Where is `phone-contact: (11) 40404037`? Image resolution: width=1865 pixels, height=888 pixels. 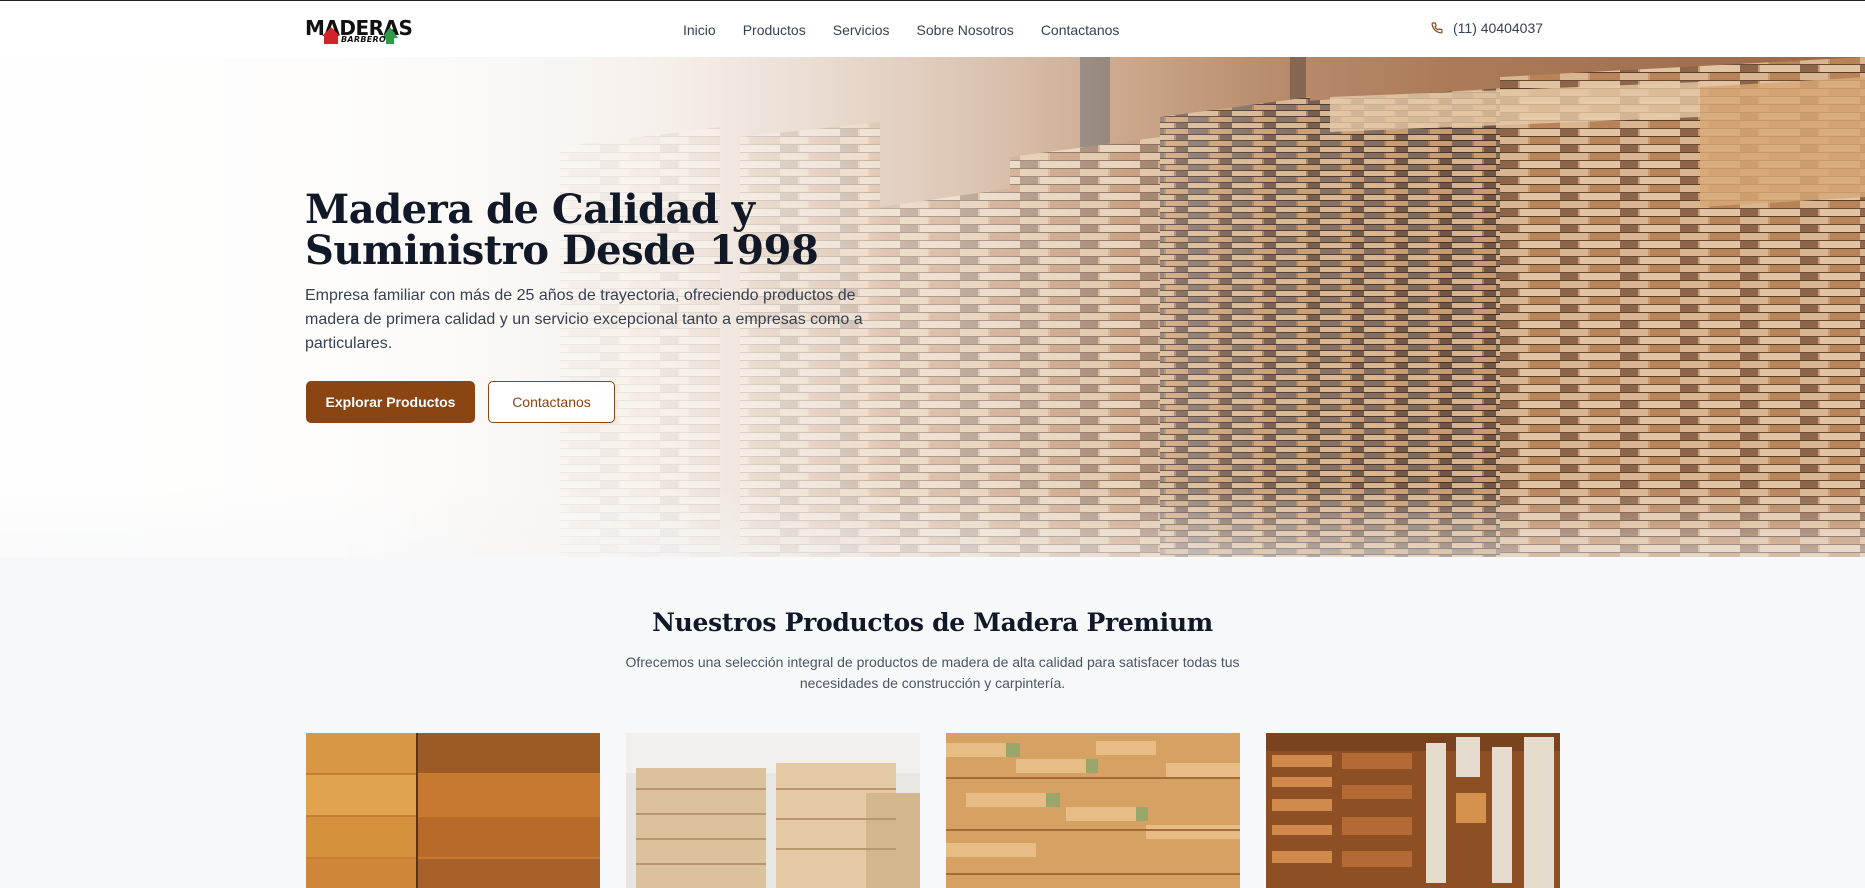
phone-contact: (11) 40404037 is located at coordinates (1487, 28).